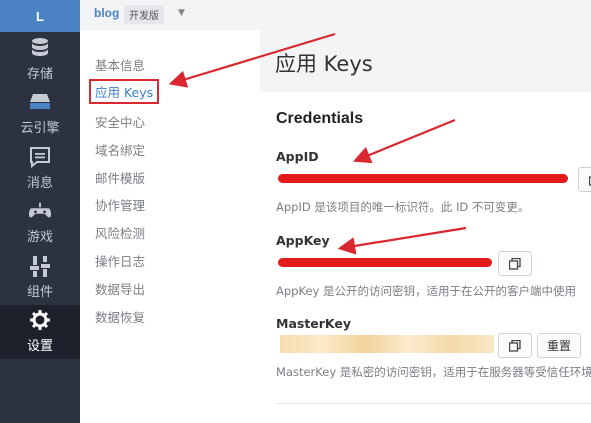 Image resolution: width=591 pixels, height=423 pixels. I want to click on appkey-description: AppKey 是公开的访问密钥，适用于在公开的客户端中使用, so click(426, 291).